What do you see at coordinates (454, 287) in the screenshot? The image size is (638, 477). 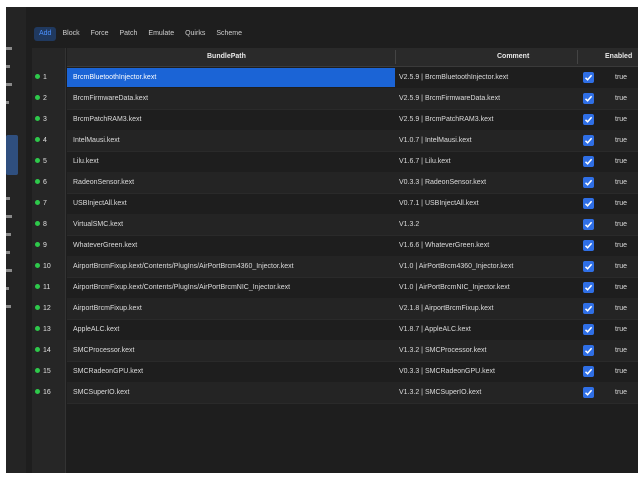 I see `comment-cell: V1.0 | AirPortBrcmNIC_Injector.kext` at bounding box center [454, 287].